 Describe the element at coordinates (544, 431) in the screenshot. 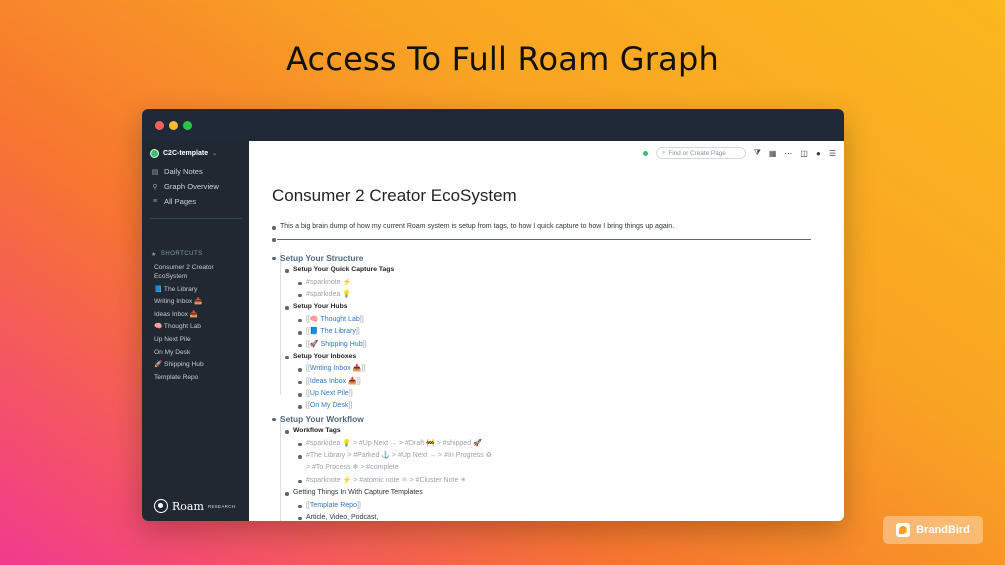

I see `block-workflow-tags: Workflow Tags` at that location.